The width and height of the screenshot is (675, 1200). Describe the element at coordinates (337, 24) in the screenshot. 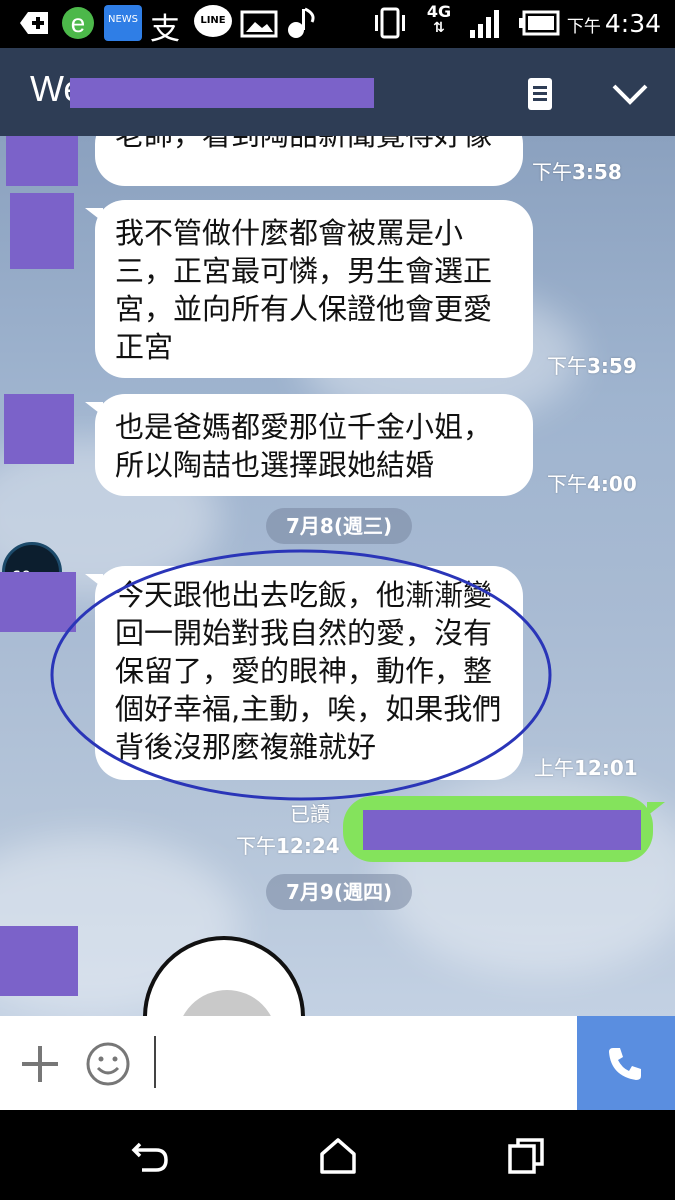

I see `status-bar: e NEWS 支 LINE 4G ⇅ 下午 4:34` at that location.